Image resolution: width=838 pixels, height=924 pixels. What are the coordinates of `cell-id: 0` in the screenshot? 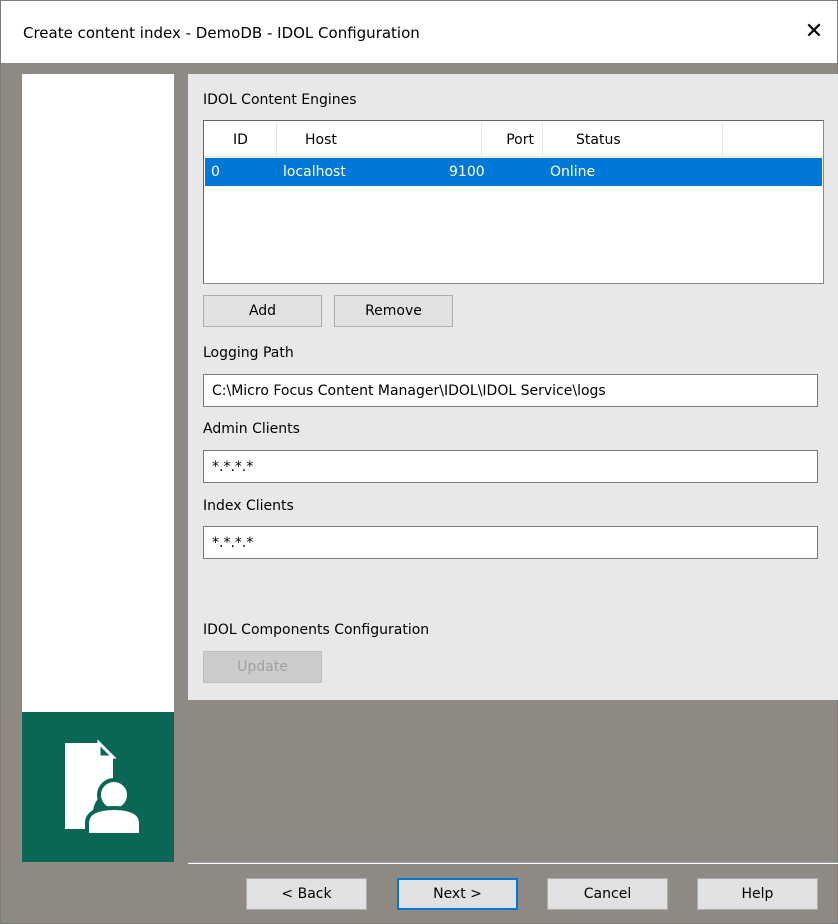 It's located at (215, 172).